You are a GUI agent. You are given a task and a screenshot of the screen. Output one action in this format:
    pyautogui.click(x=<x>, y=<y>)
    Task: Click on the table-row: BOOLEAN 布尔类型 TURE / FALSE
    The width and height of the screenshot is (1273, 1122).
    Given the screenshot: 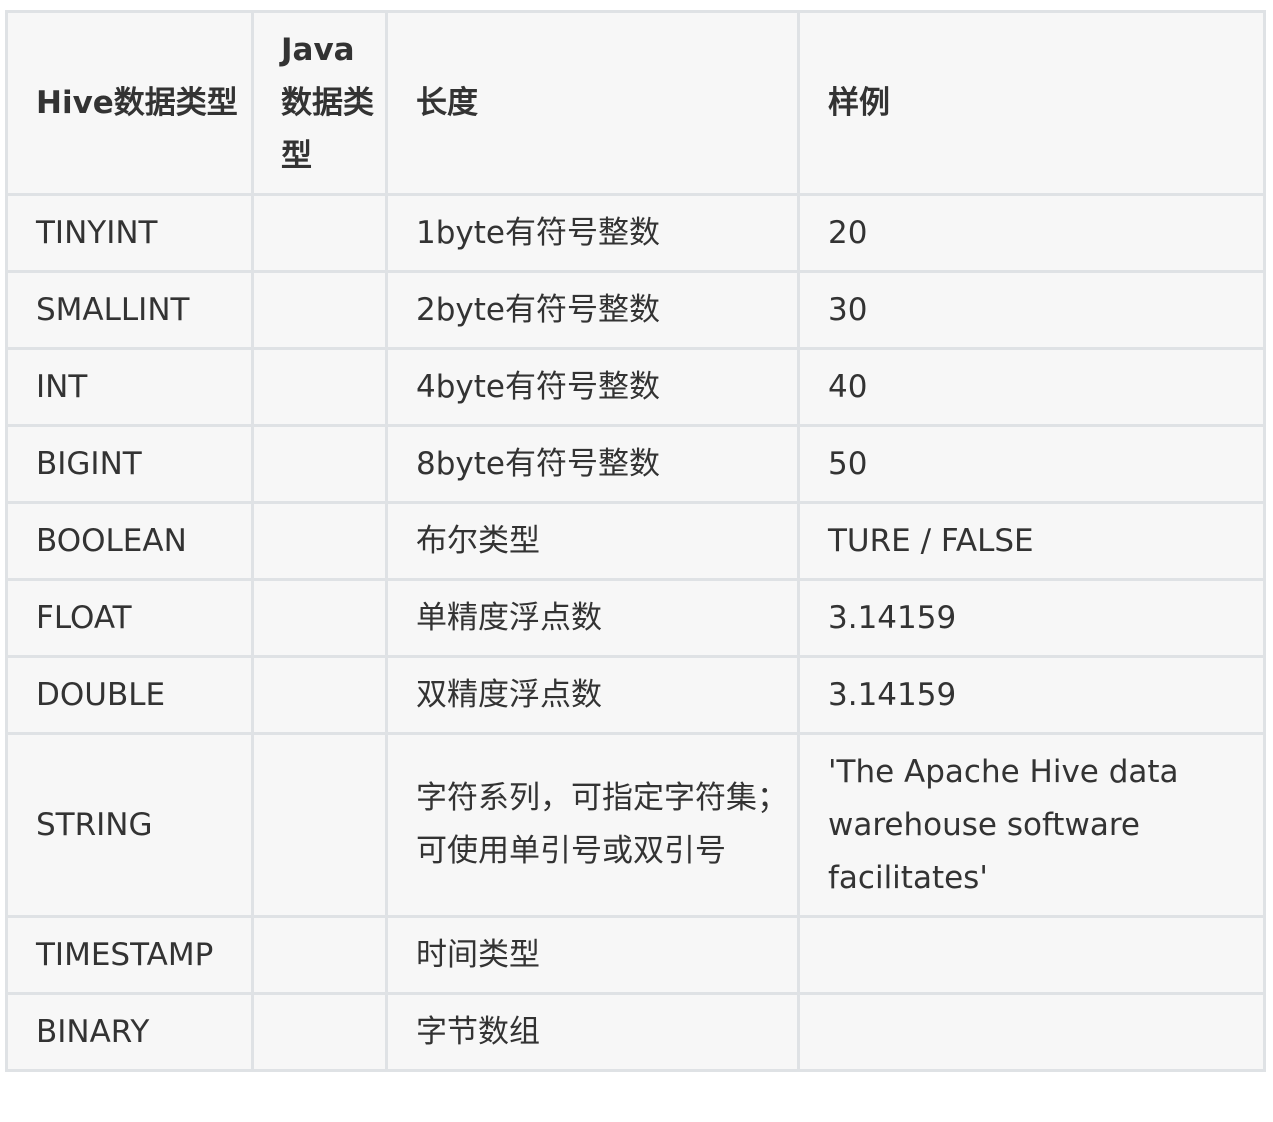 What is the action you would take?
    pyautogui.click(x=635, y=541)
    